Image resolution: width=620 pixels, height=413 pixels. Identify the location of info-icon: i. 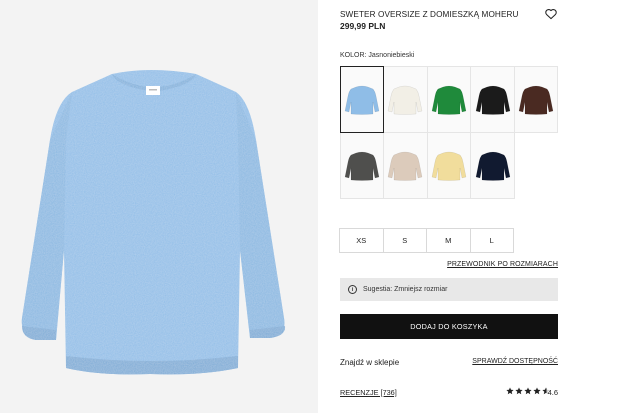
(352, 289).